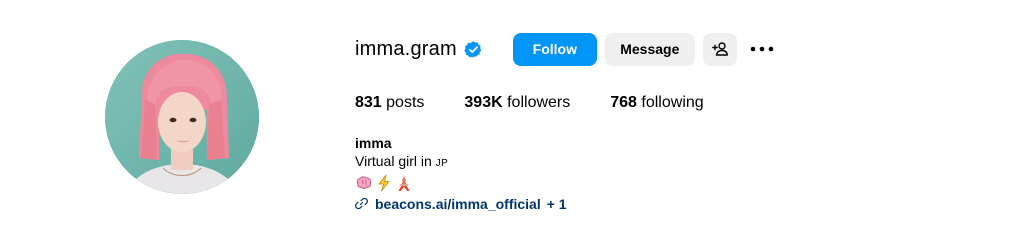 The image size is (1024, 251). What do you see at coordinates (362, 204) in the screenshot?
I see `link-icon` at bounding box center [362, 204].